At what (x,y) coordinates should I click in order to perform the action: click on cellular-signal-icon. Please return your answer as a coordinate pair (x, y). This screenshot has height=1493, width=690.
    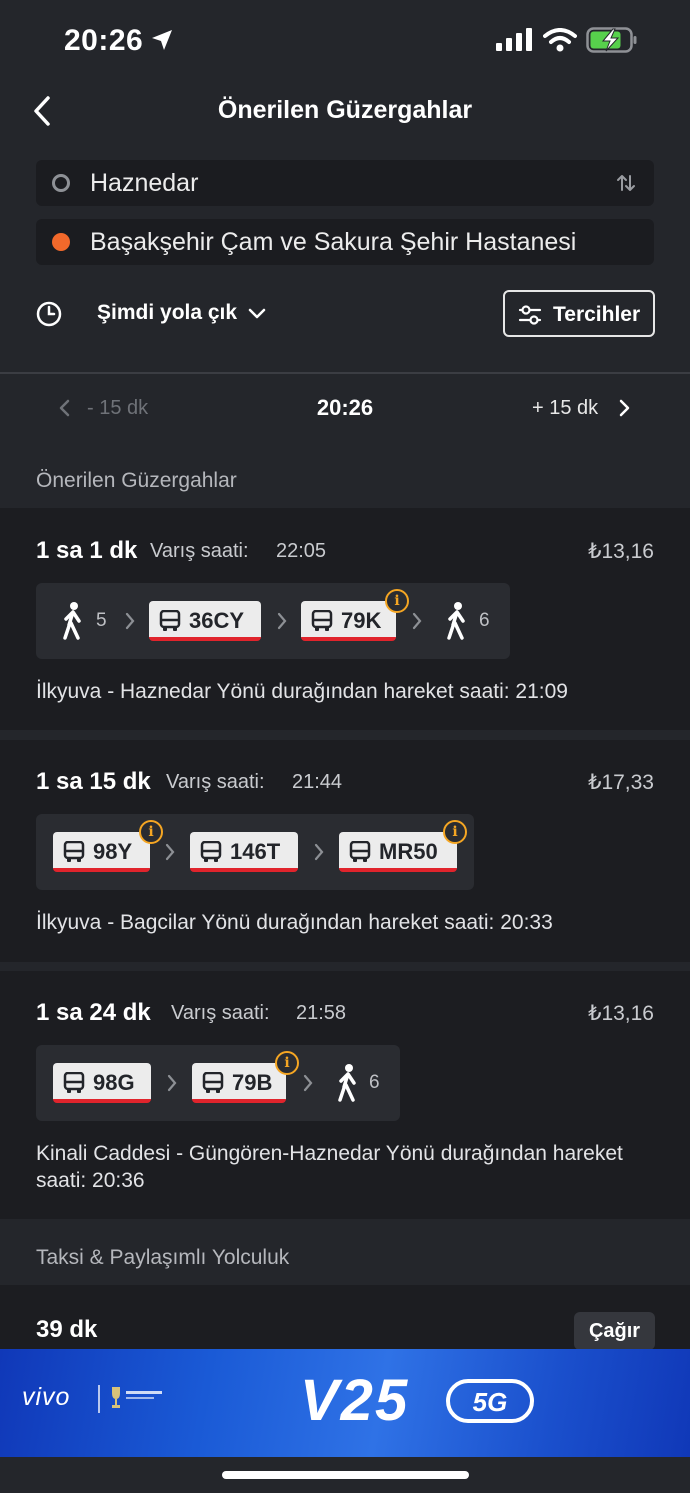
    Looking at the image, I should click on (514, 39).